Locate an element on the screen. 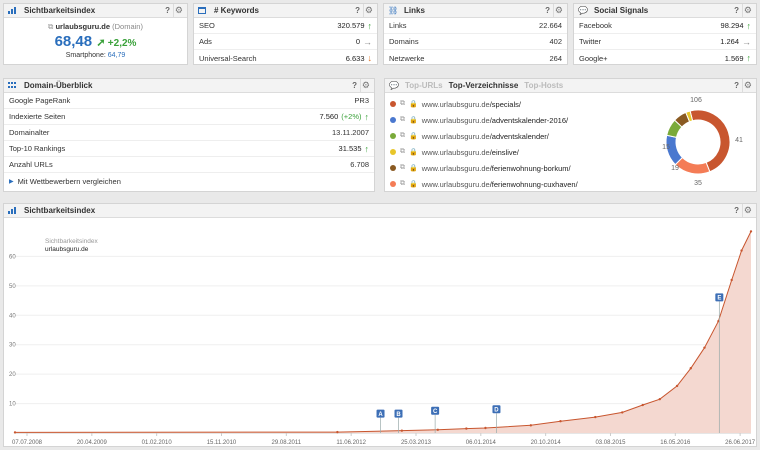  donut-slice is located at coordinates (710, 141).